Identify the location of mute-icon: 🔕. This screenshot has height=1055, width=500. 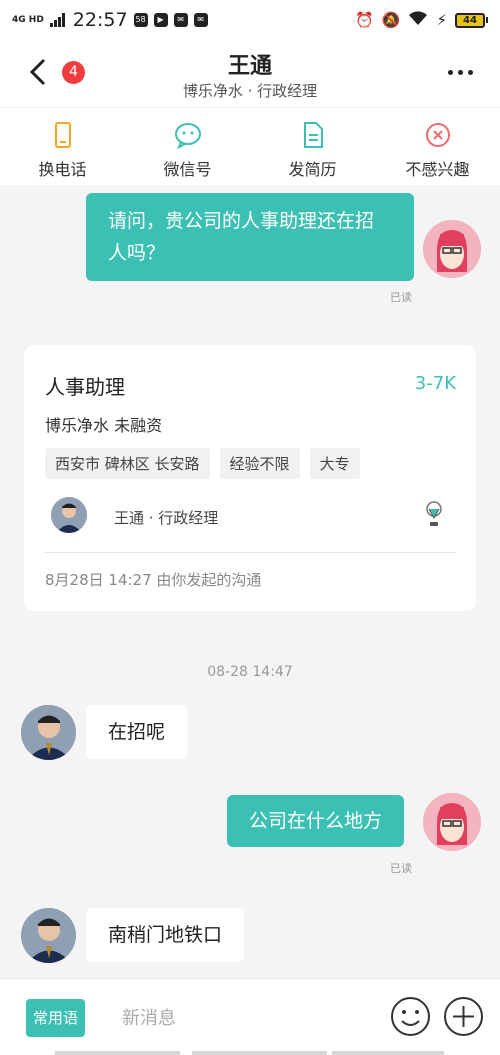
(391, 20).